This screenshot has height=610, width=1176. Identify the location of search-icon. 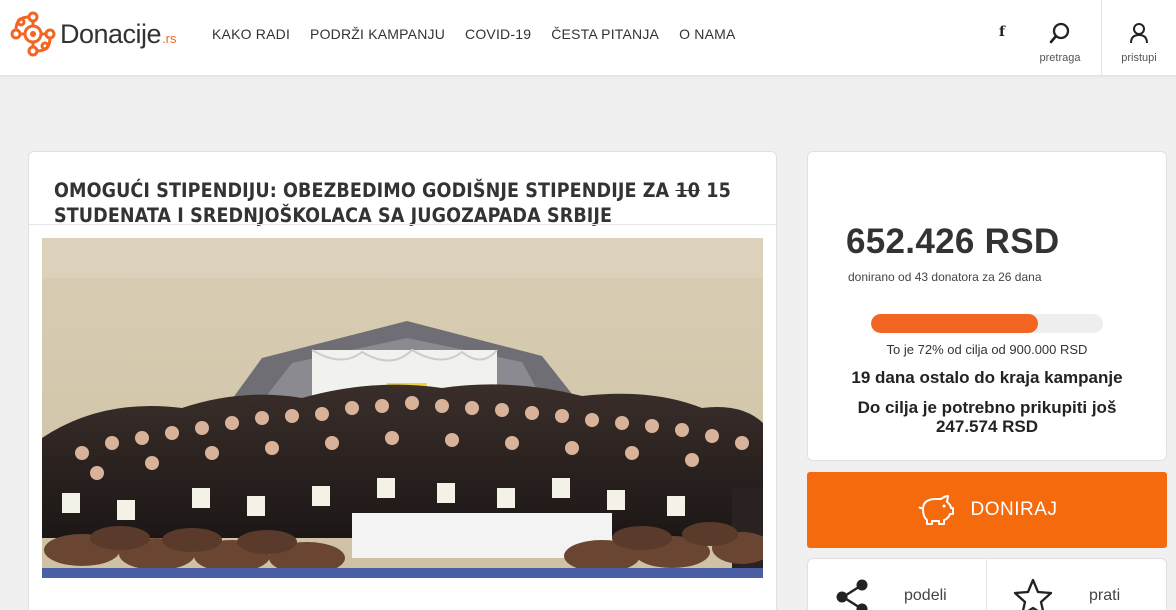
(1059, 33).